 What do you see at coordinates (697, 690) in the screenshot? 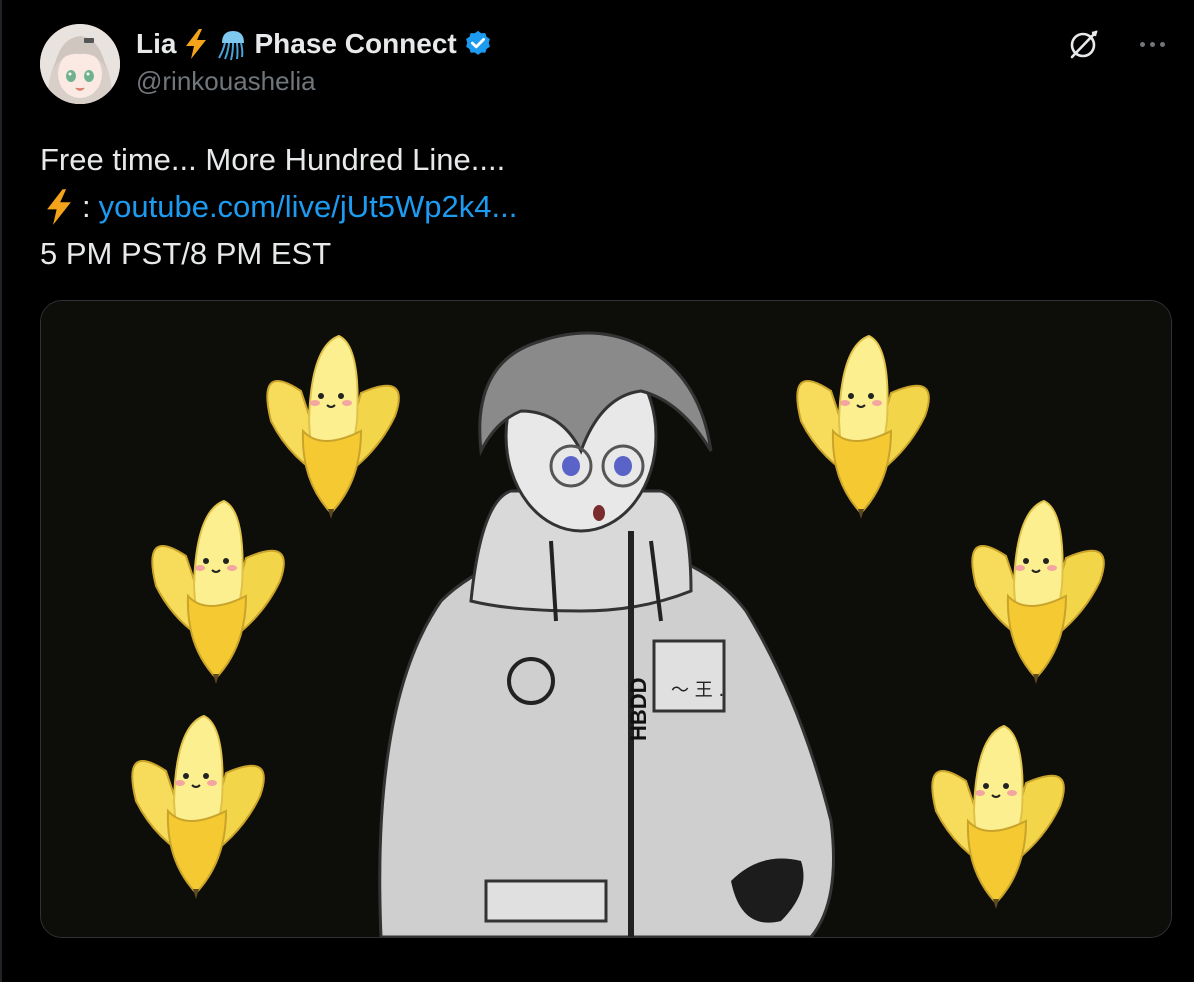
I see `pocket-text: 〜 王 .` at bounding box center [697, 690].